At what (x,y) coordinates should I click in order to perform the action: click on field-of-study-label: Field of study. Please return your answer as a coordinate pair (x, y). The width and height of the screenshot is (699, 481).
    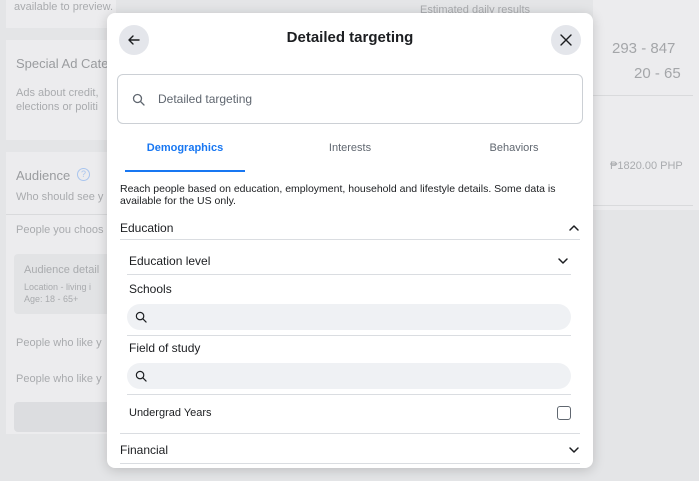
    Looking at the image, I should click on (165, 348).